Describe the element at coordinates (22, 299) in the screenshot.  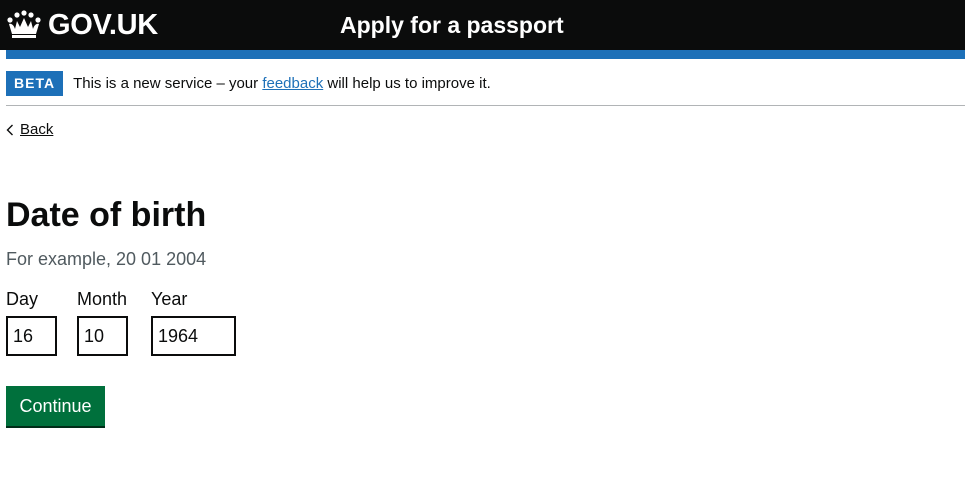
I see `day-label: Day` at that location.